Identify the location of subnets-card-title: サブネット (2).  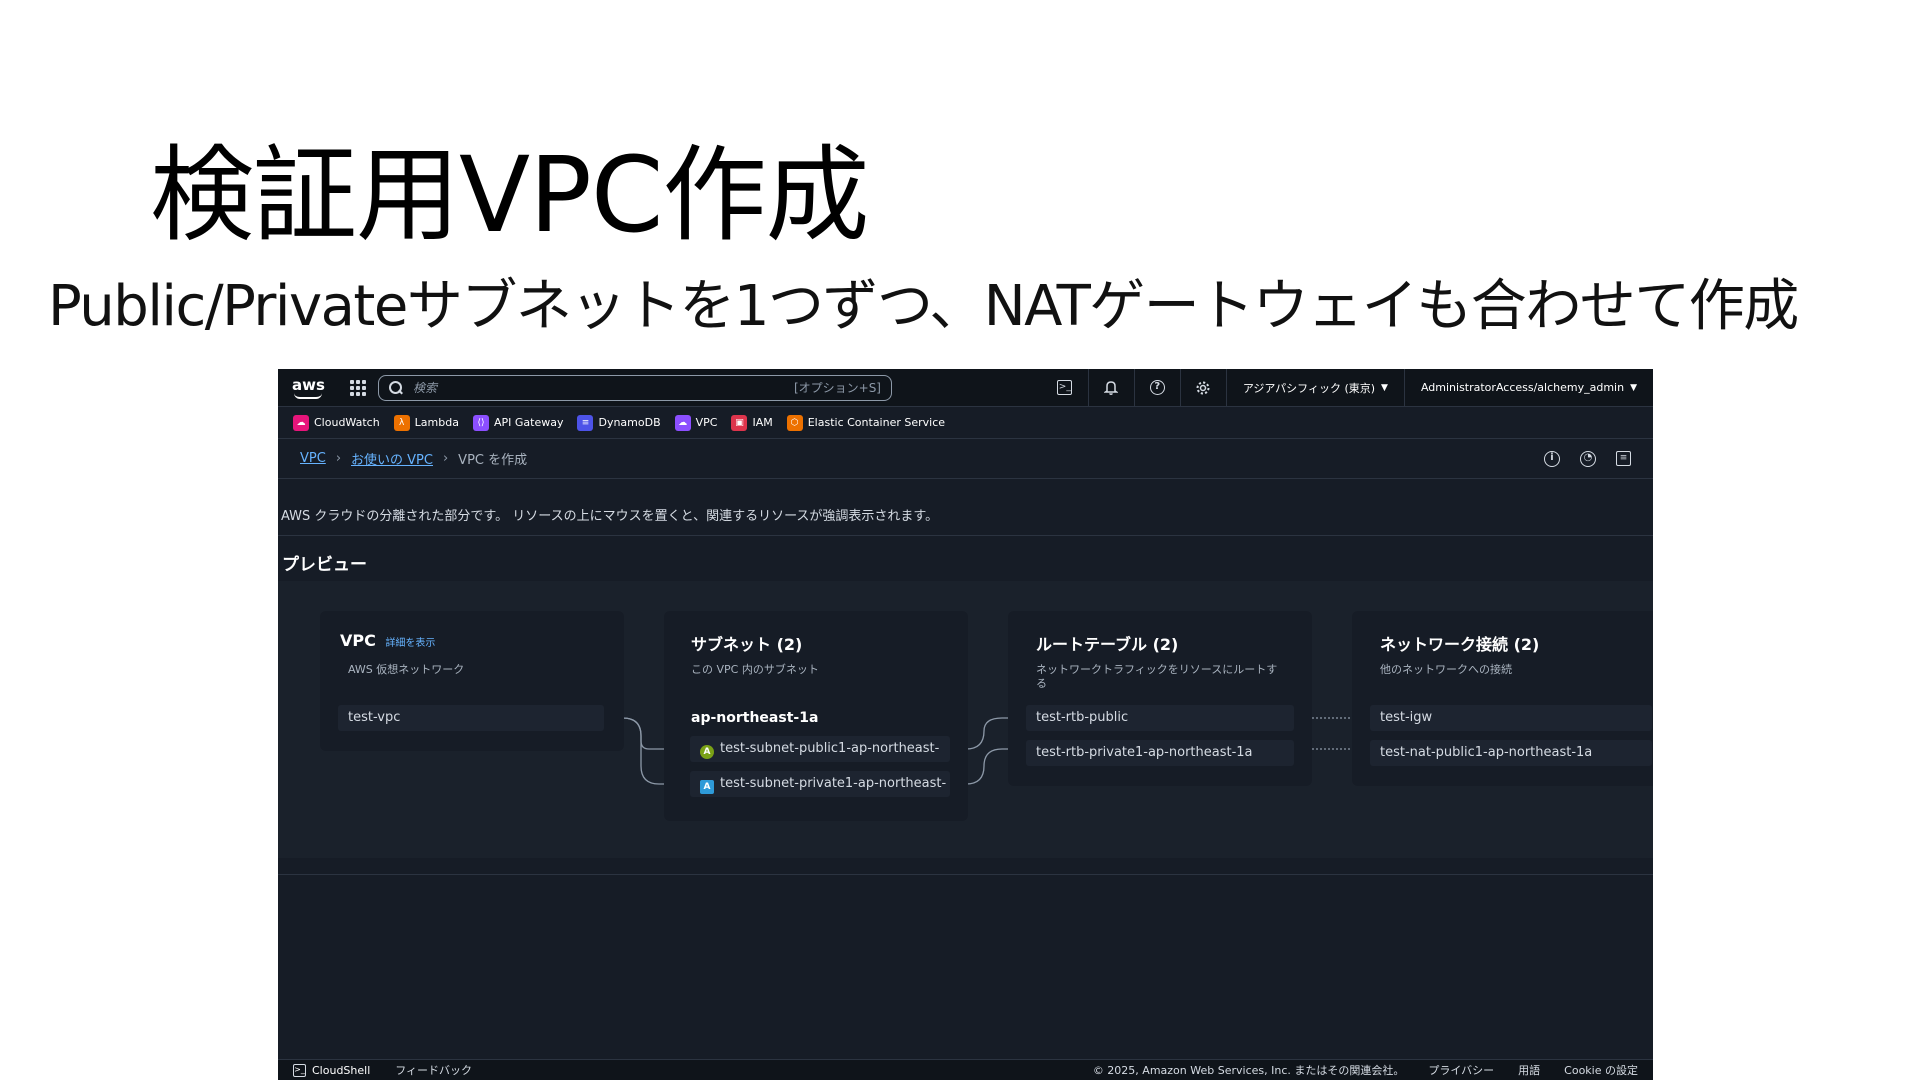
(747, 644).